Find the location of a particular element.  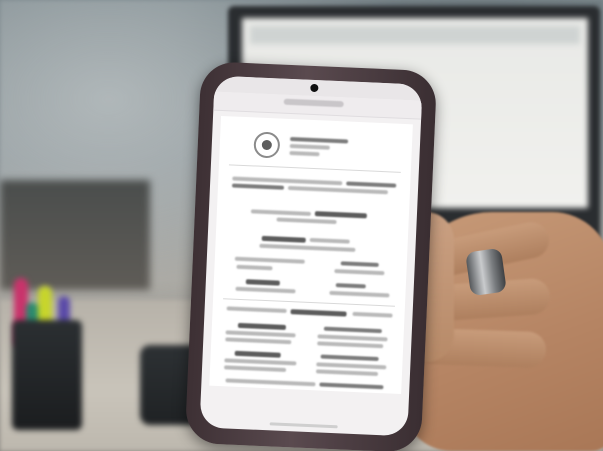

home-indicator is located at coordinates (303, 425).